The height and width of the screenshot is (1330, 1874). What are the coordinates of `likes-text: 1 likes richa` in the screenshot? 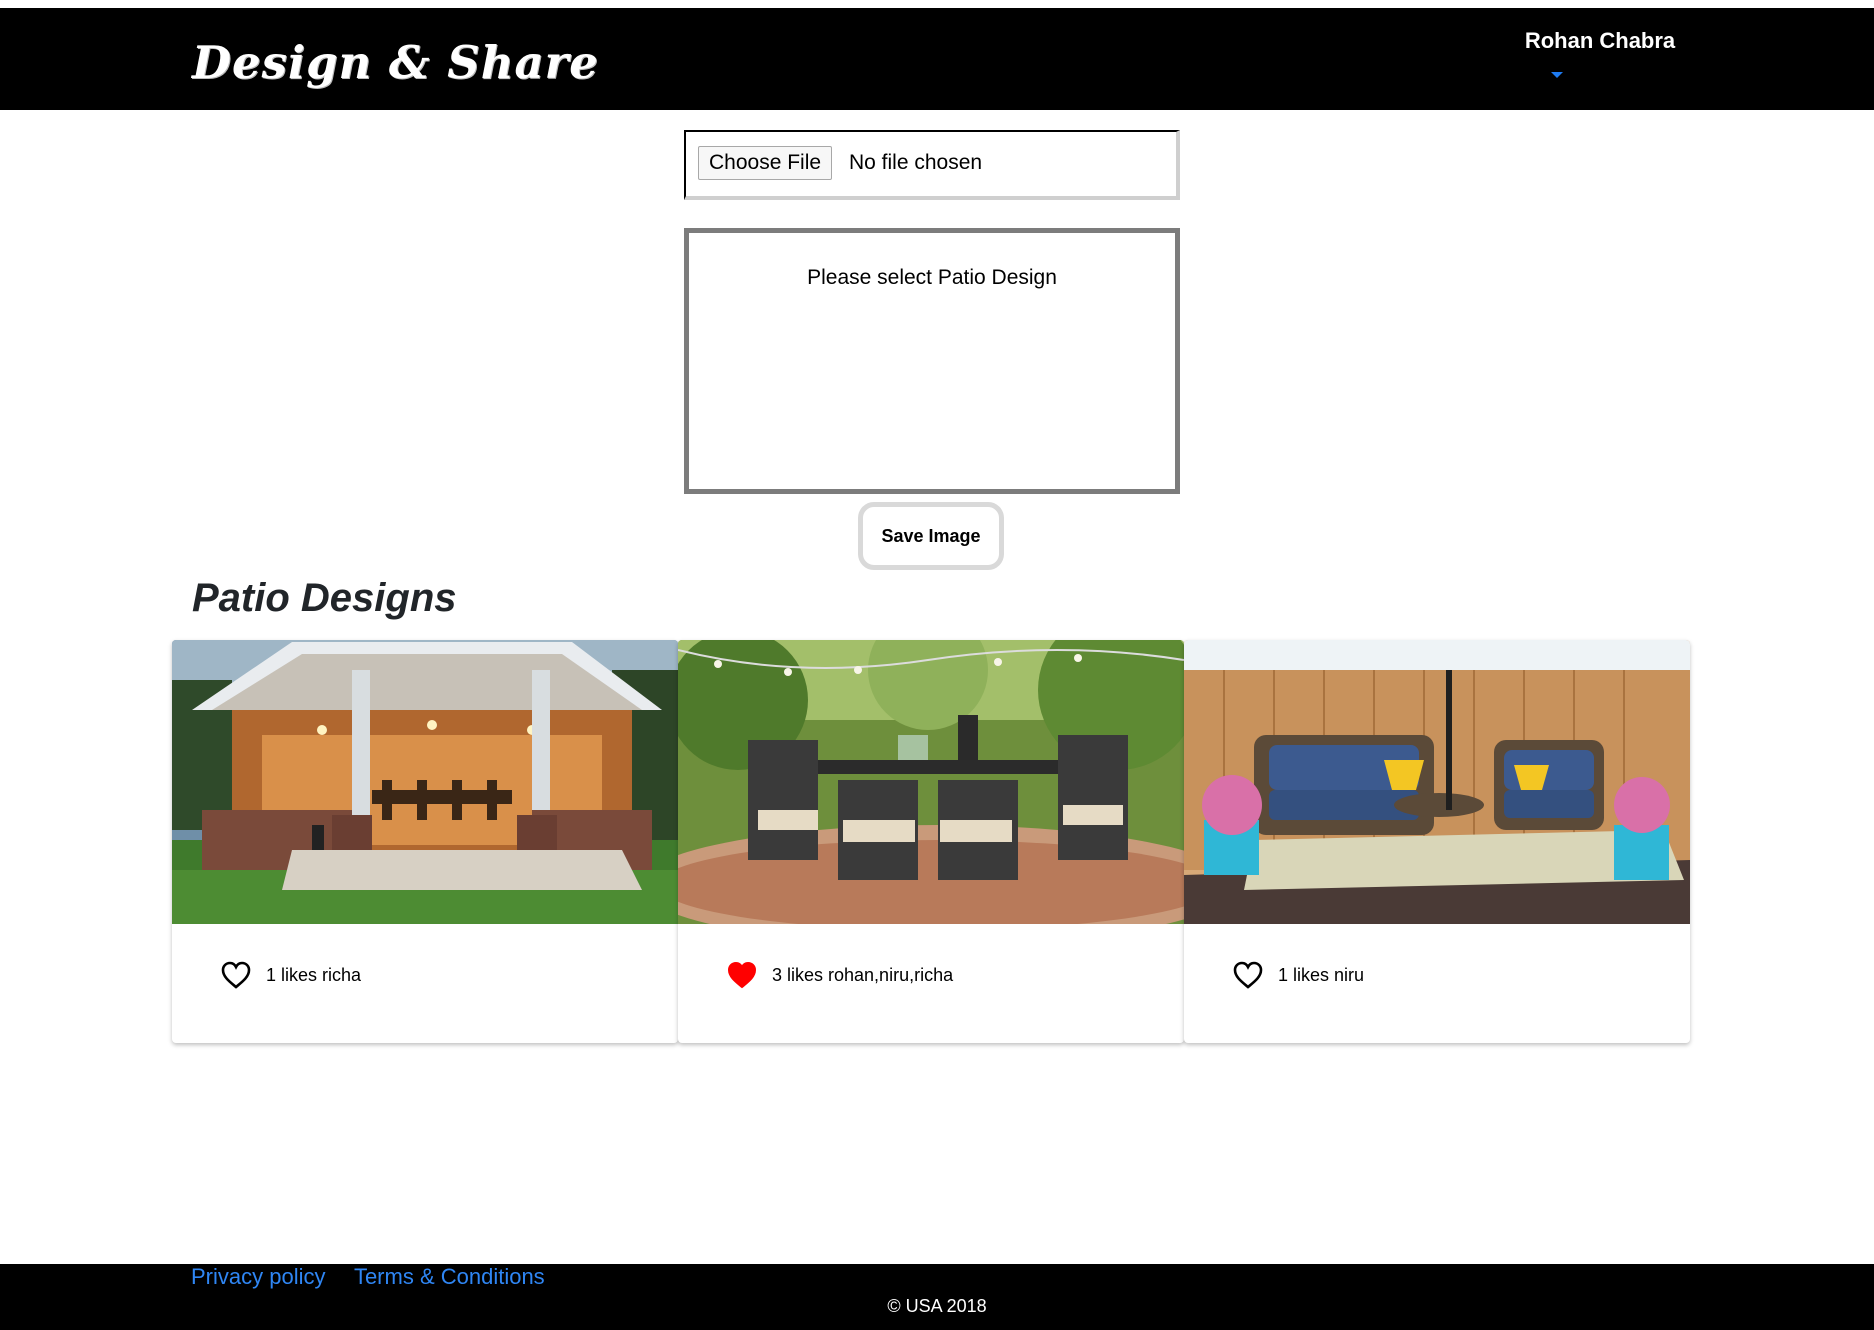 It's located at (314, 974).